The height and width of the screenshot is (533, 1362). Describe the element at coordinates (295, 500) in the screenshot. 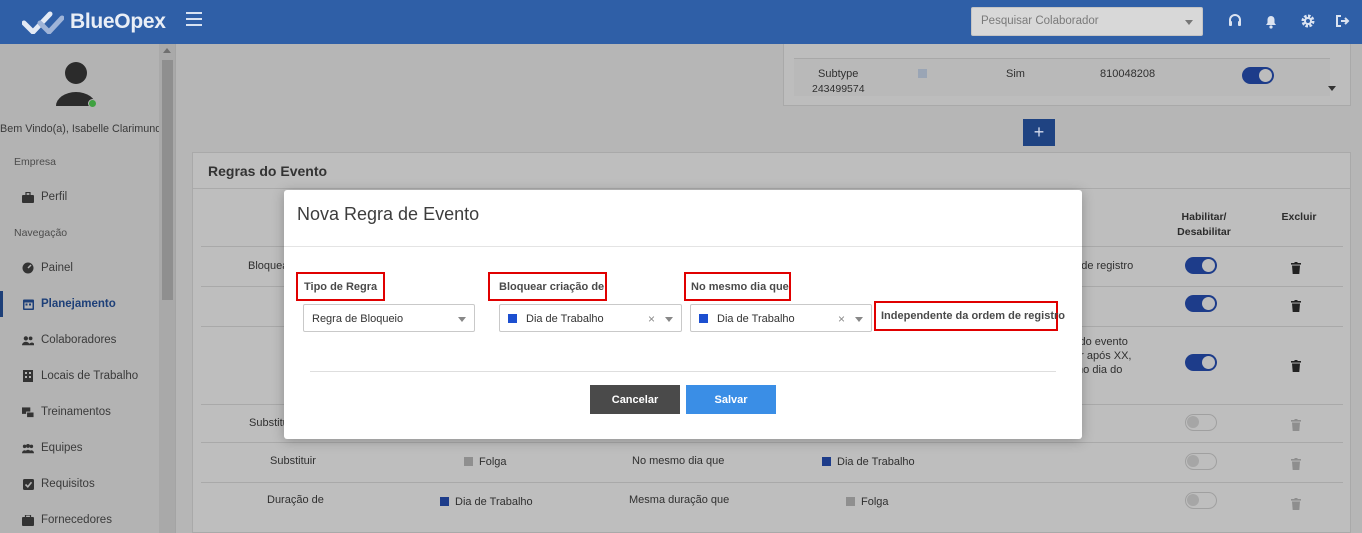

I see `rule-type: Duração de` at that location.